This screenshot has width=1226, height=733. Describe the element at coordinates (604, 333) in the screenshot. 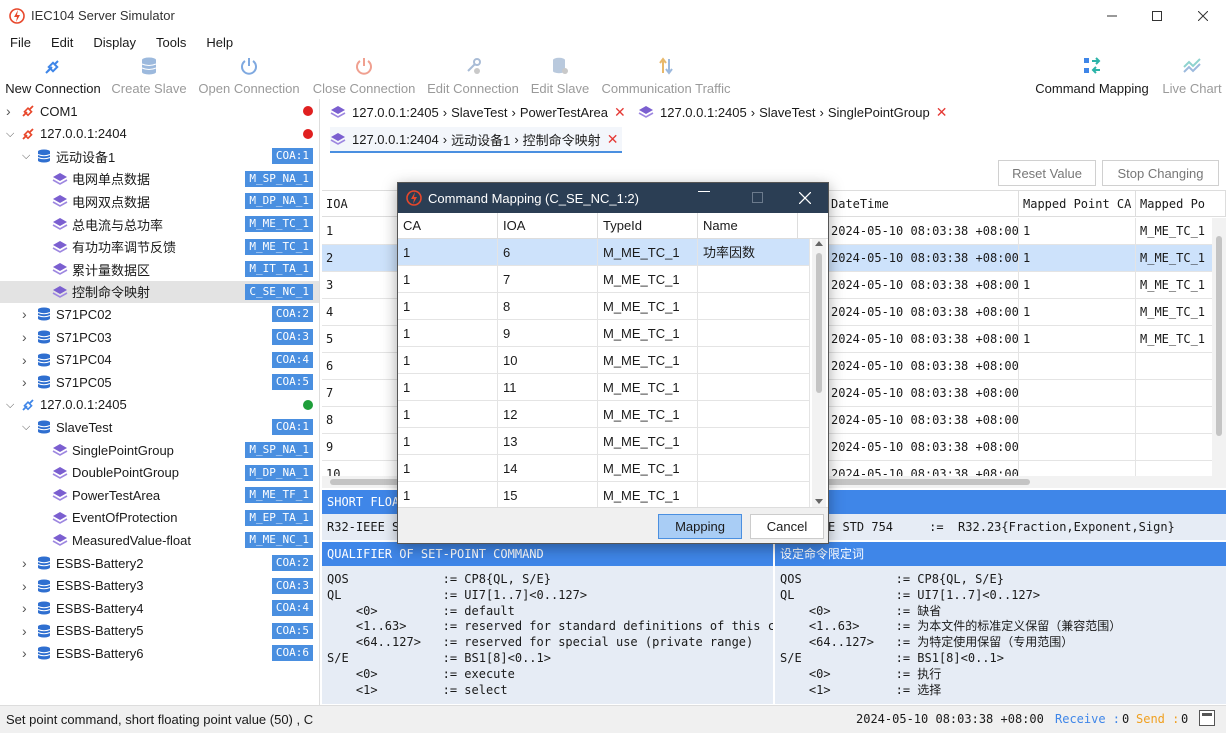

I see `mapping-row: 1 9 M_ME_TC_1` at that location.